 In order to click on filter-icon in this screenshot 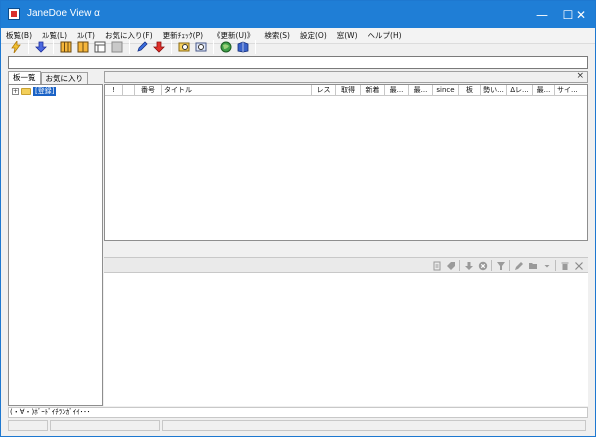, I will do `click(500, 265)`.